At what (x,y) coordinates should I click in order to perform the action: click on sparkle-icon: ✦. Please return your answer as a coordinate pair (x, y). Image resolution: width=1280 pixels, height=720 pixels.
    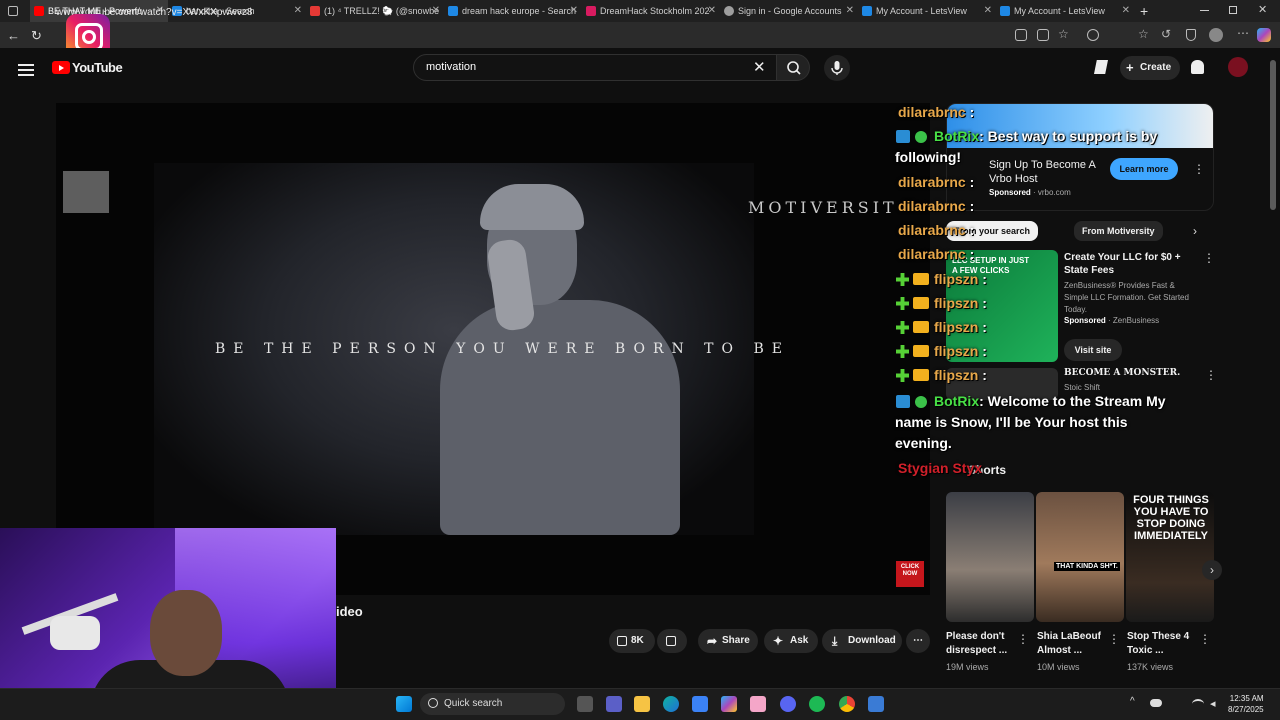
    Looking at the image, I should click on (778, 641).